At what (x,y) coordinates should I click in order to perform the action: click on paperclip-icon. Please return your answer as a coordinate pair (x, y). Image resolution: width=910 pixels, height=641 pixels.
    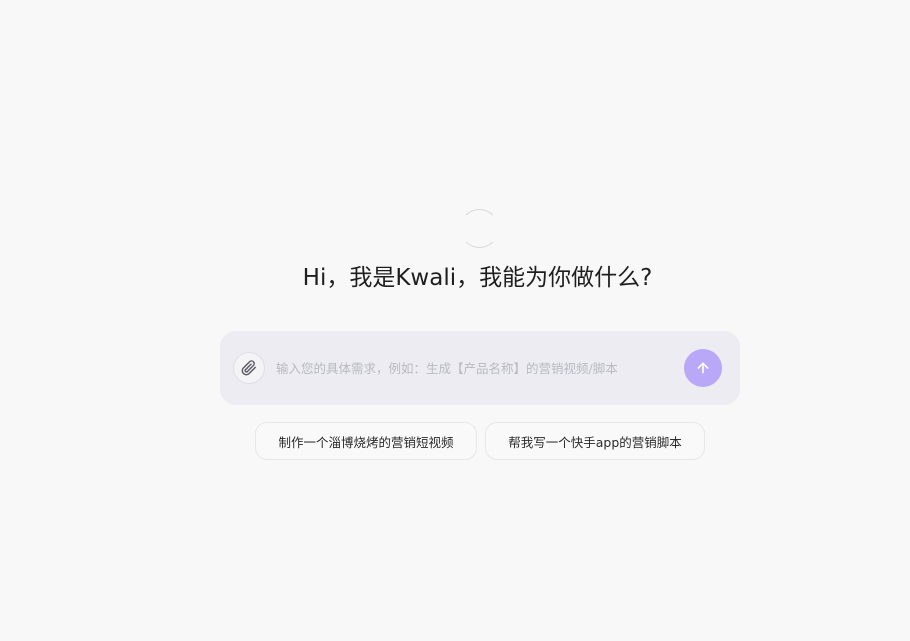
    Looking at the image, I should click on (248, 368).